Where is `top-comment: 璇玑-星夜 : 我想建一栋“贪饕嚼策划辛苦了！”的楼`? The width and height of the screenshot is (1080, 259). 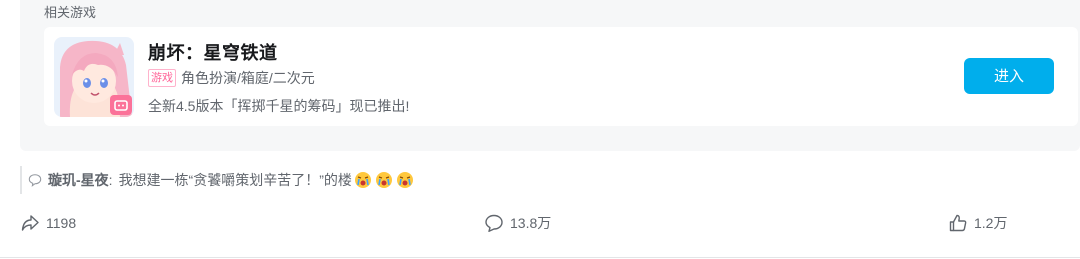 top-comment: 璇玑-星夜 : 我想建一栋“贪饕嚼策划辛苦了！”的楼 is located at coordinates (218, 180).